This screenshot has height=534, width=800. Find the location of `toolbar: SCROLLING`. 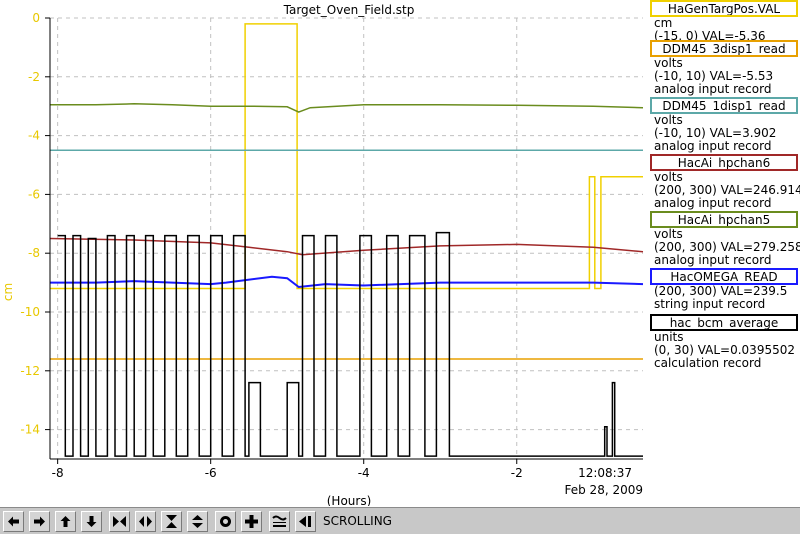

toolbar: SCROLLING is located at coordinates (400, 520).